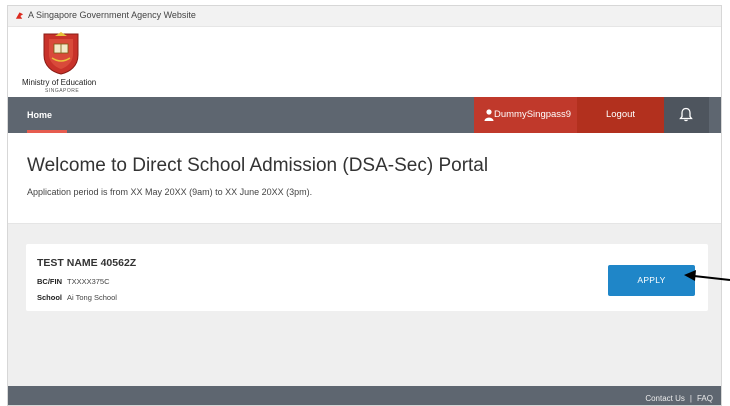 This screenshot has height=406, width=730. I want to click on brand-subtitle: SINGAPORE, so click(62, 91).